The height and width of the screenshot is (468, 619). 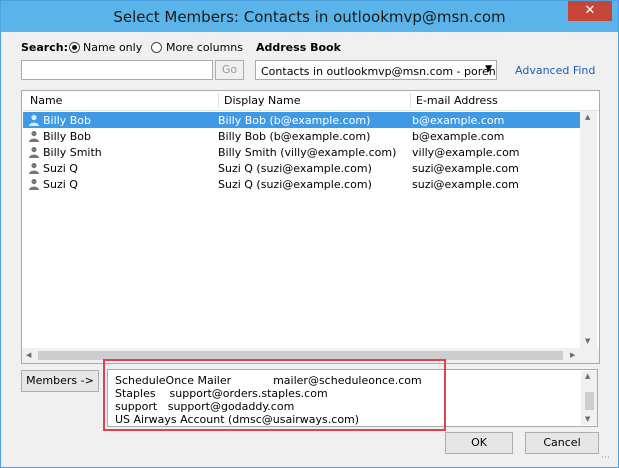 What do you see at coordinates (488, 69) in the screenshot?
I see `chevron-down-icon: ▼` at bounding box center [488, 69].